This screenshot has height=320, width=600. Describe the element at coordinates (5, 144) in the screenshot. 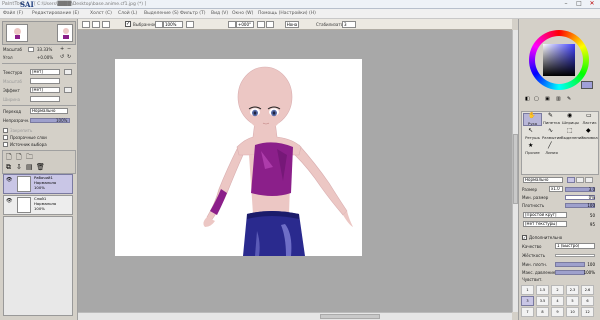

I see `selection-source-checkbox` at that location.